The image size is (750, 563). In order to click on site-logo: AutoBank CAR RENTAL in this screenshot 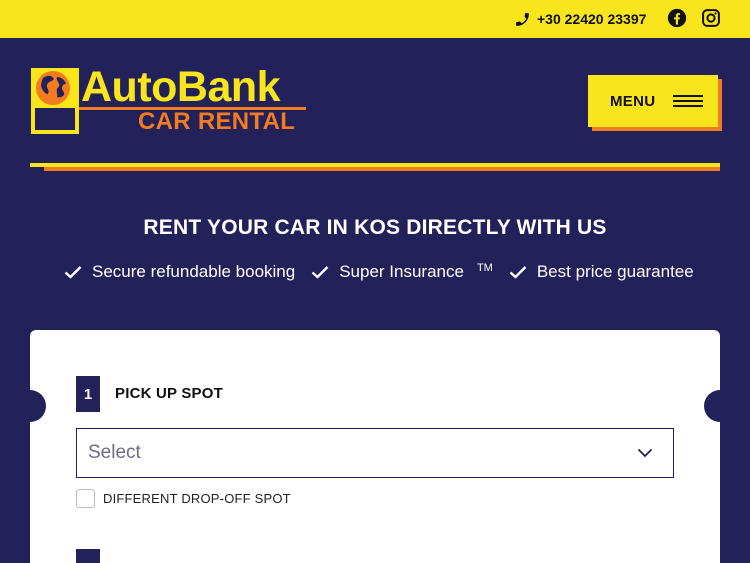, I will do `click(171, 99)`.